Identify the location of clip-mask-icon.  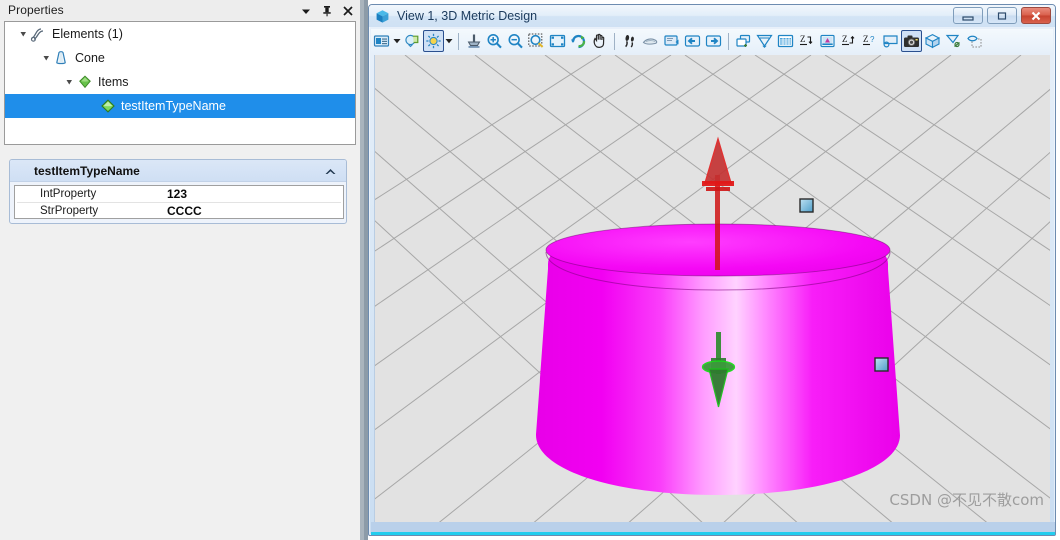
(764, 41).